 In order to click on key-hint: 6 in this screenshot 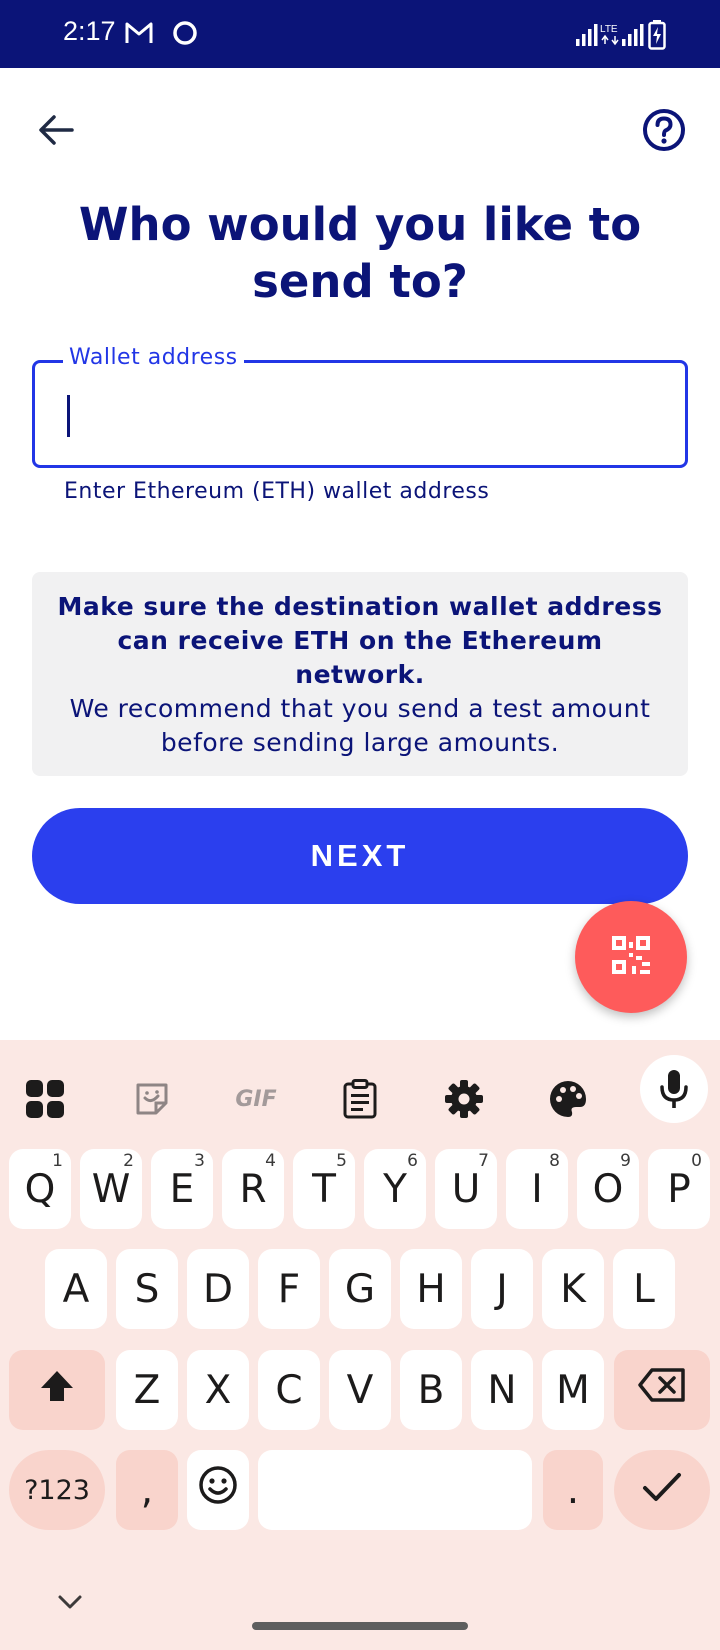, I will do `click(412, 1161)`.